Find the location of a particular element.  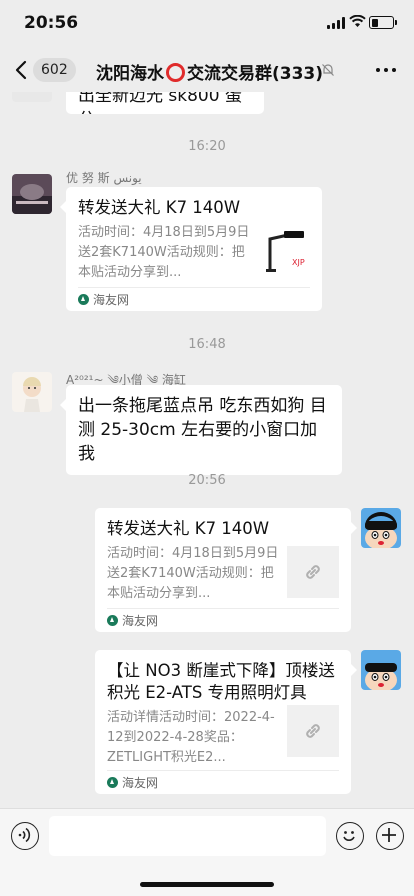

message-text: 出一条拖尾蓝点吊 吃东西如狗 目测 25-30cm 左右要的小窗口加我 is located at coordinates (202, 430).